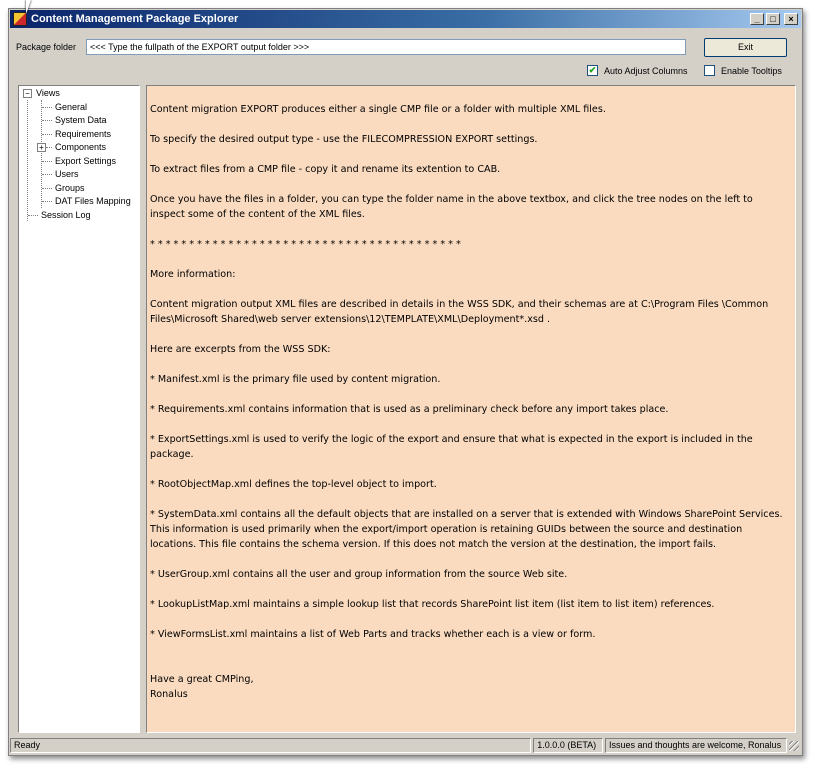 This screenshot has width=819, height=772. Describe the element at coordinates (745, 47) in the screenshot. I see `exit-button: Exit` at that location.